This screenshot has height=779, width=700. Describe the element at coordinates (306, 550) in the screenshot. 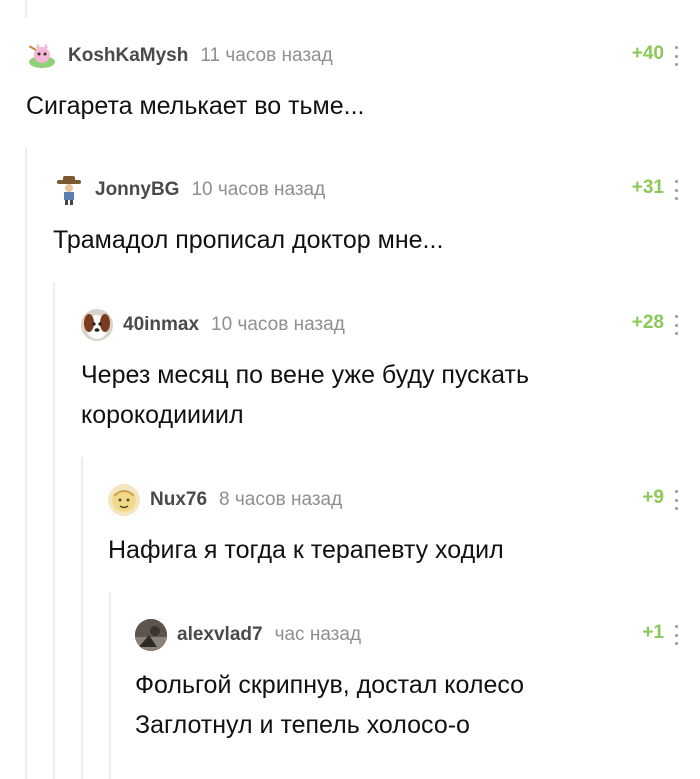

I see `comment-text-line: Нафига я тогда к терапевту ходил` at that location.